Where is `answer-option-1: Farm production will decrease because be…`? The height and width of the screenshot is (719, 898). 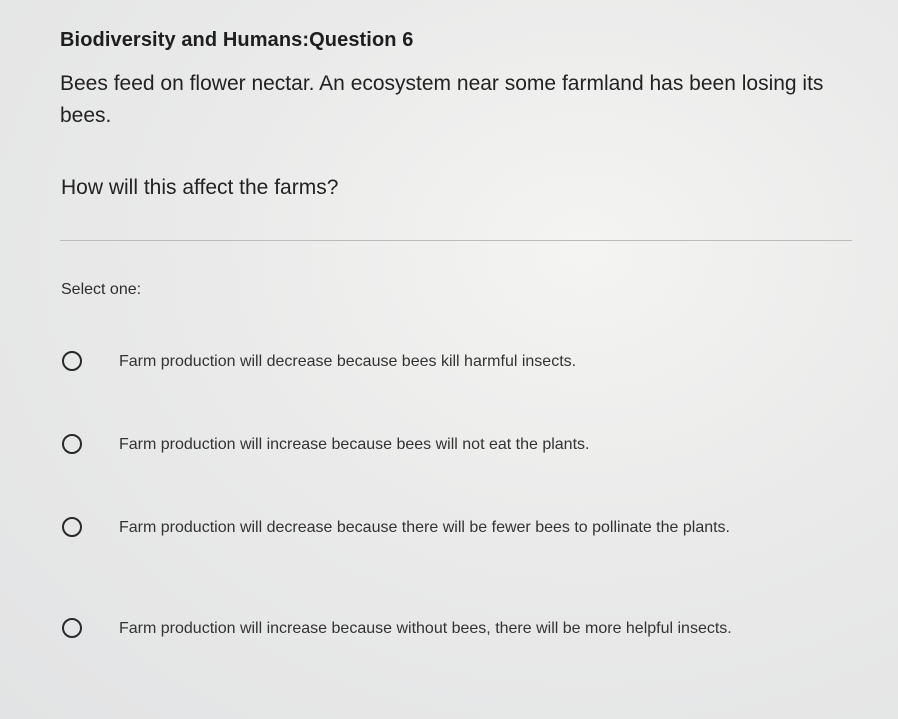
answer-option-1: Farm production will decrease because be… is located at coordinates (410, 364).